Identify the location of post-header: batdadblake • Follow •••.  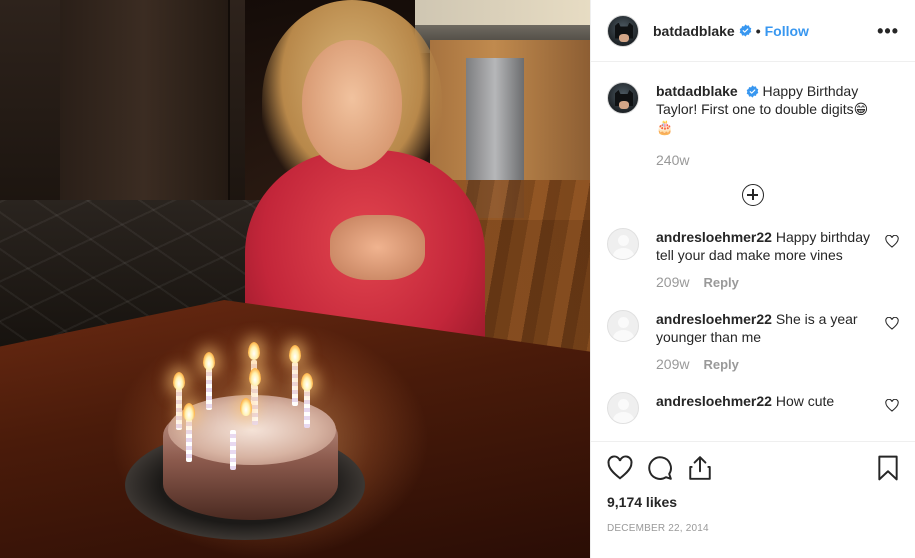
(753, 31).